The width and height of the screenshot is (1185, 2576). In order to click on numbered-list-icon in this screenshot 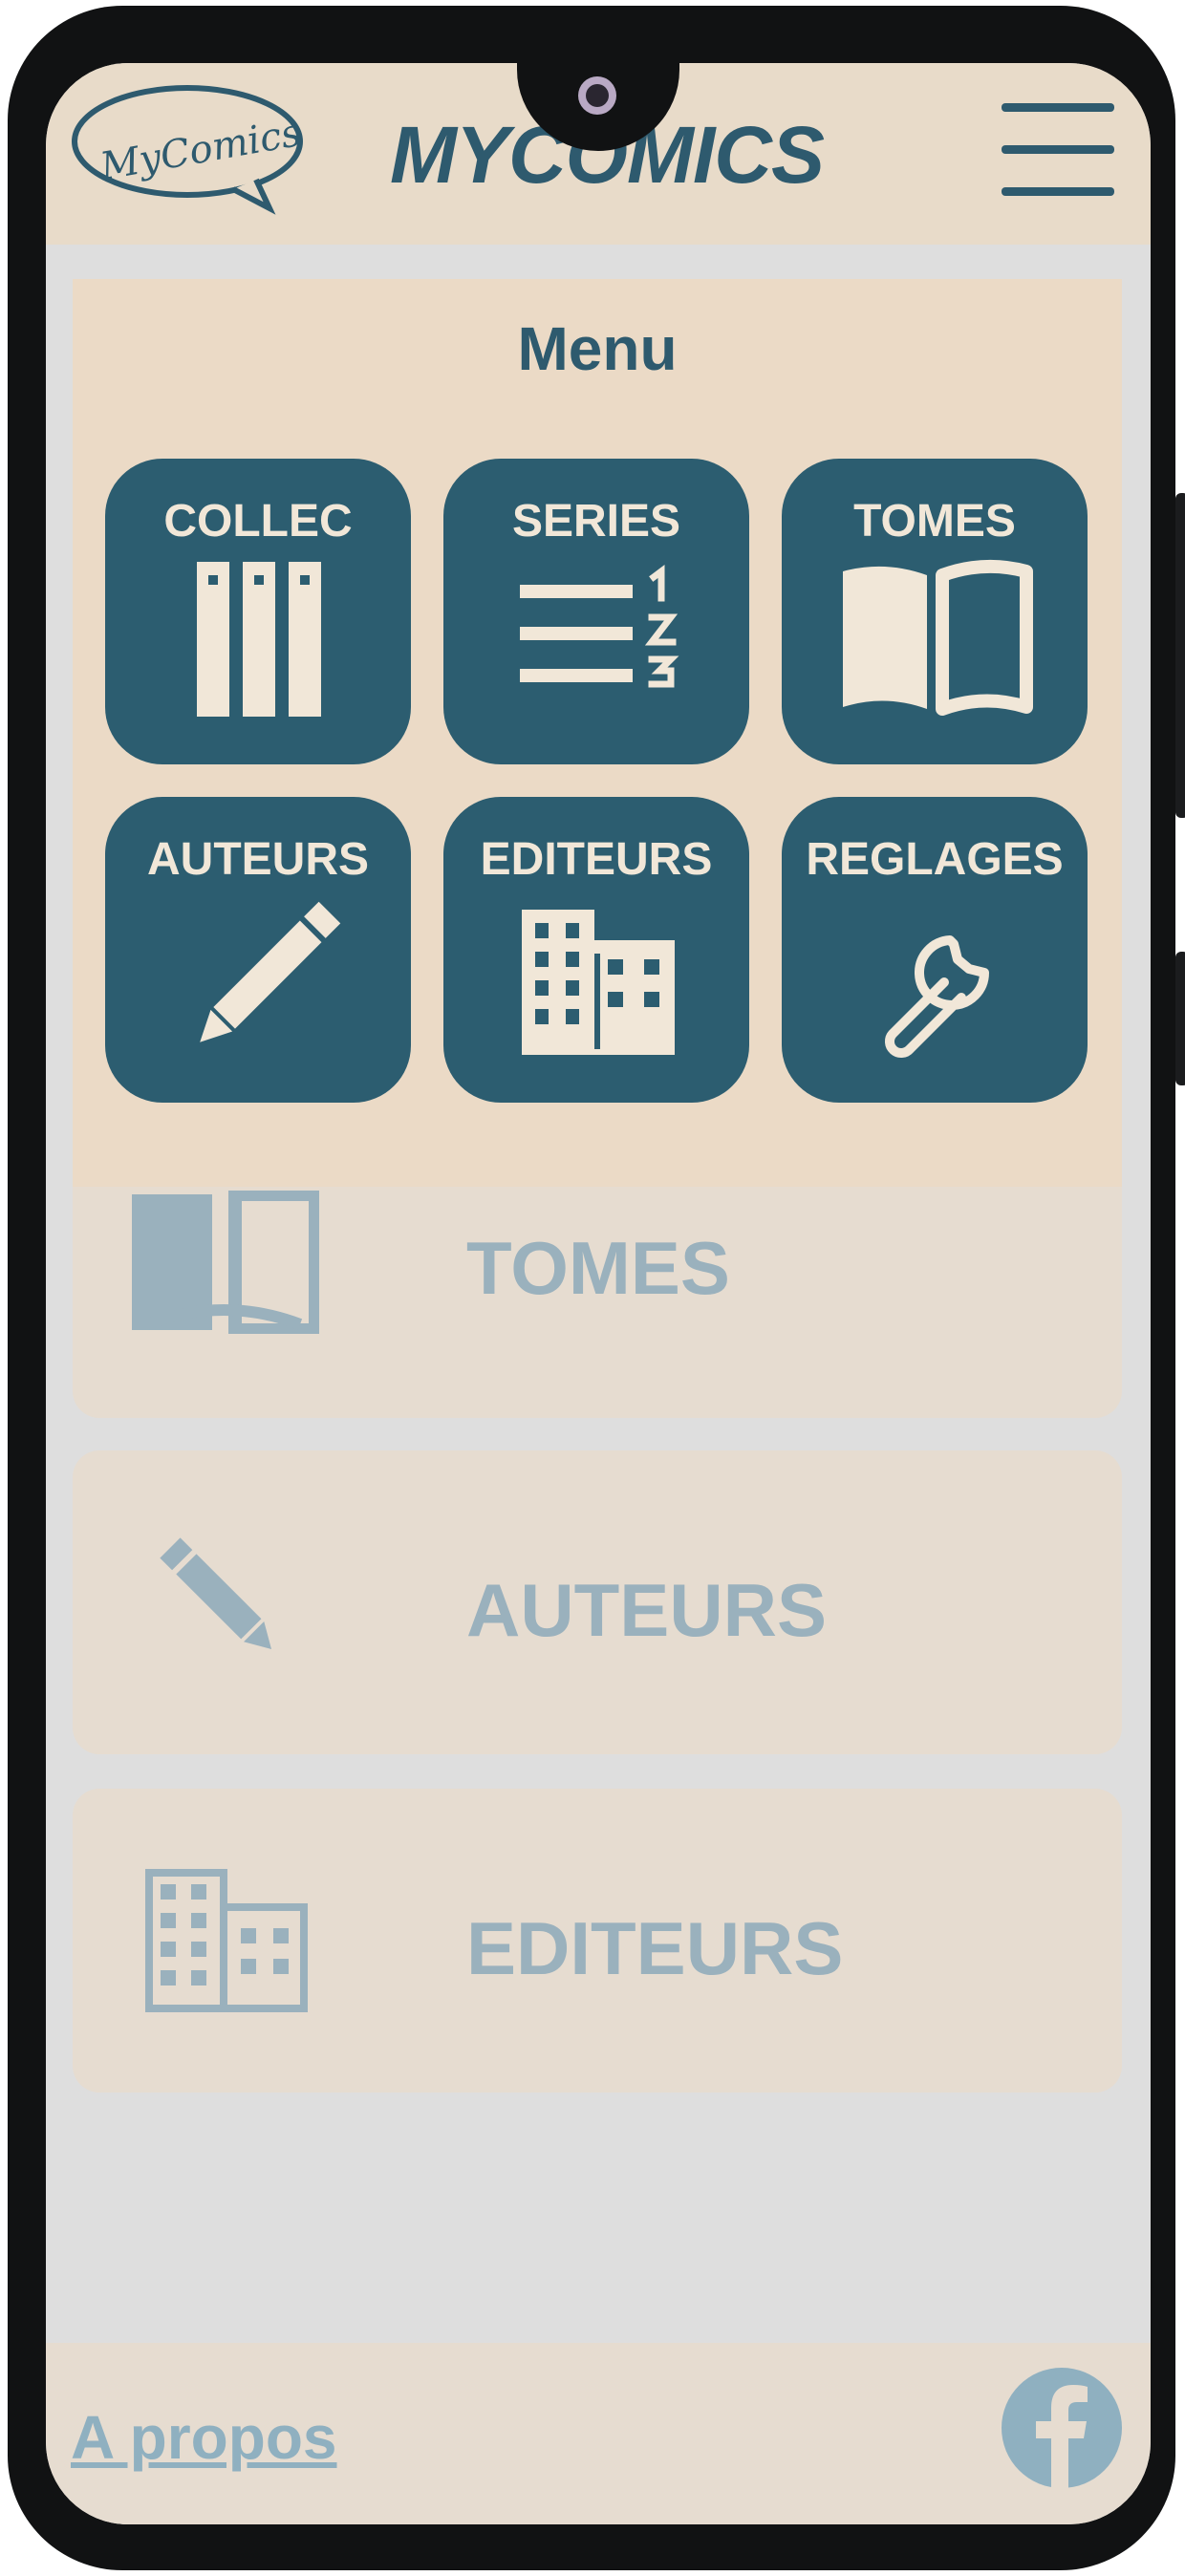, I will do `click(599, 626)`.